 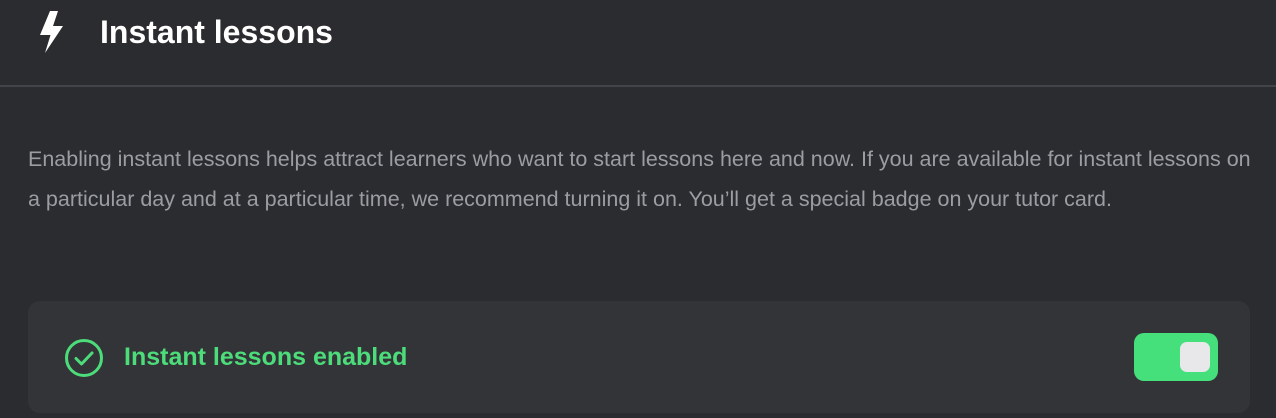 I want to click on instant-lessons-toggle, so click(x=1176, y=357).